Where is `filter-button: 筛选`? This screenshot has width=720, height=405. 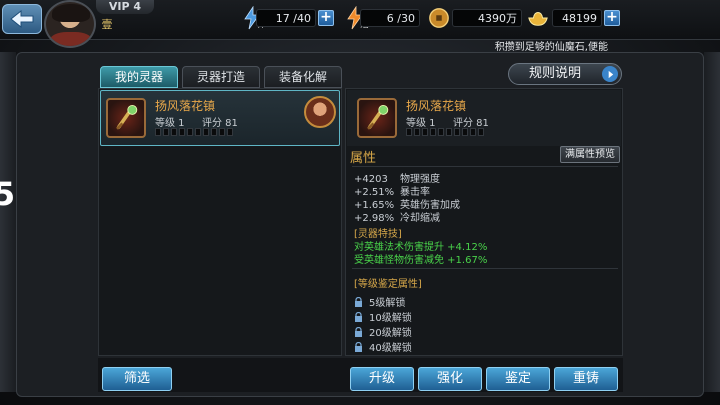 filter-button: 筛选 is located at coordinates (137, 379).